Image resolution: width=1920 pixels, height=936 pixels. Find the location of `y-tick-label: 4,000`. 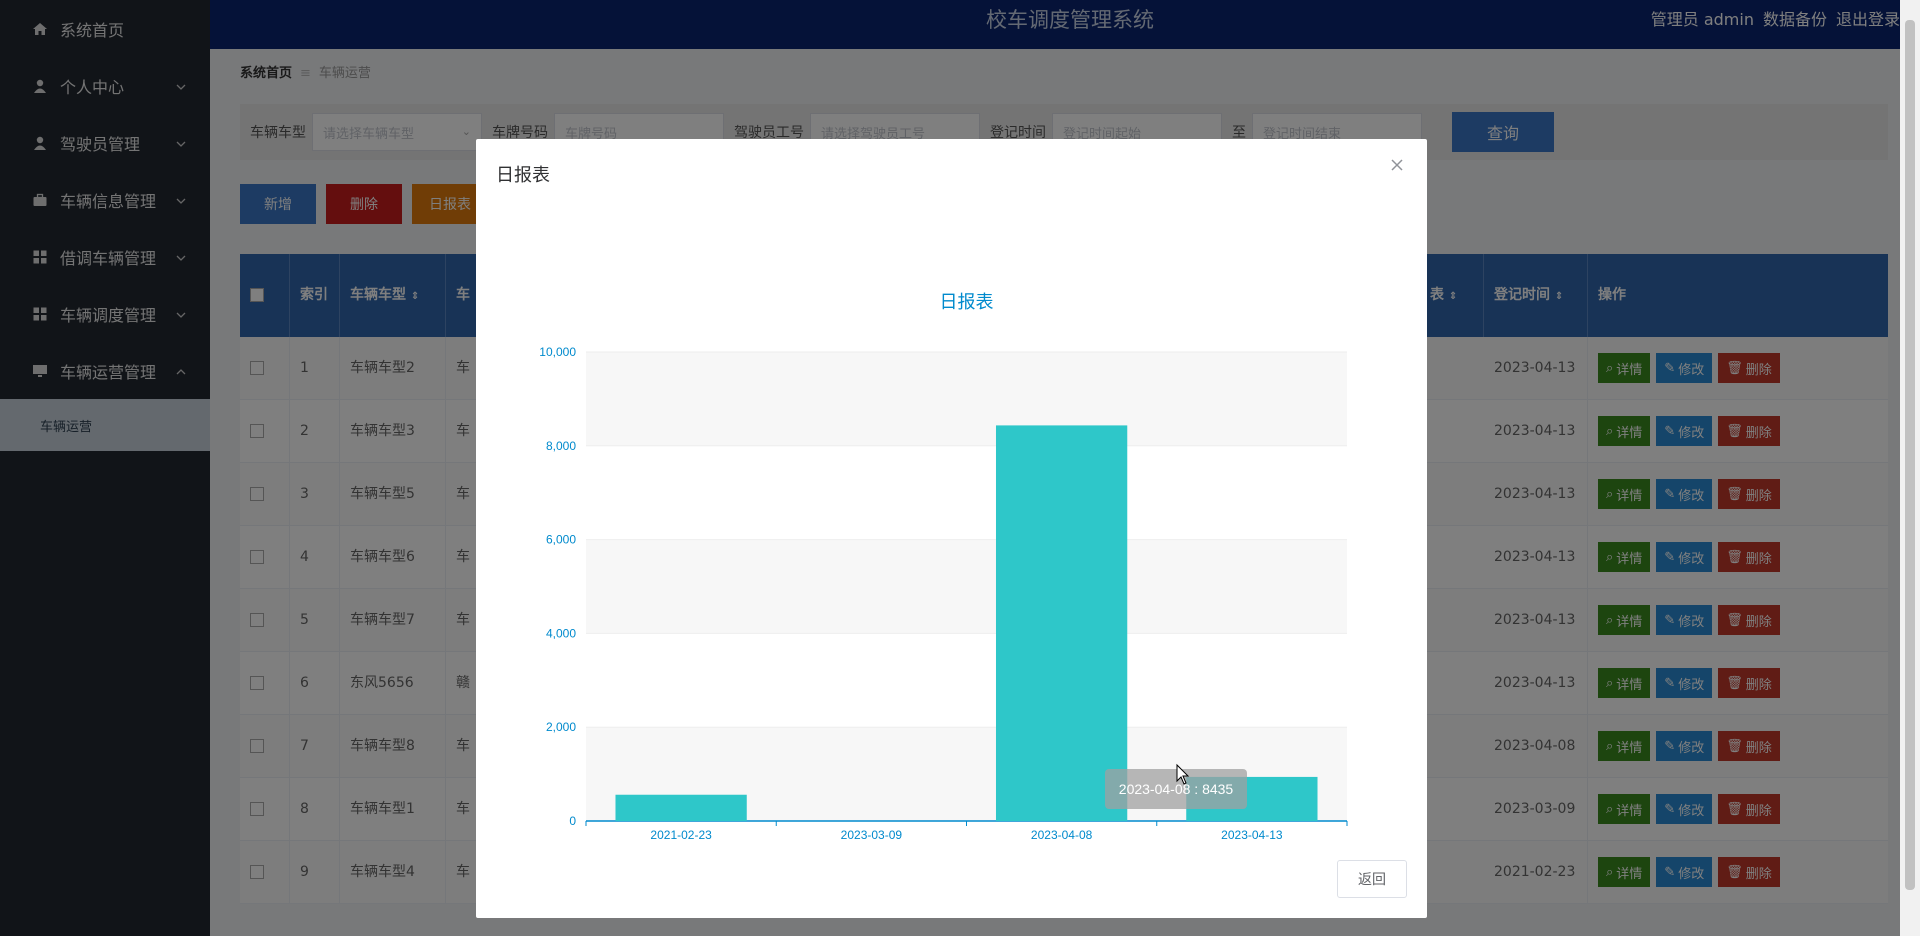

y-tick-label: 4,000 is located at coordinates (561, 633).